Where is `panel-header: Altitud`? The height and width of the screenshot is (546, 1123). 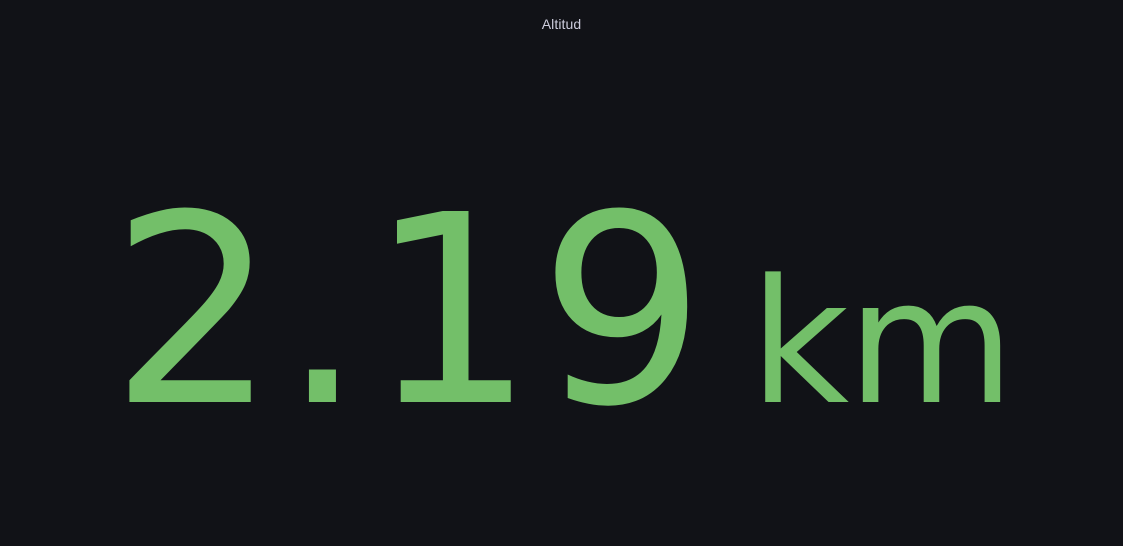 panel-header: Altitud is located at coordinates (561, 24).